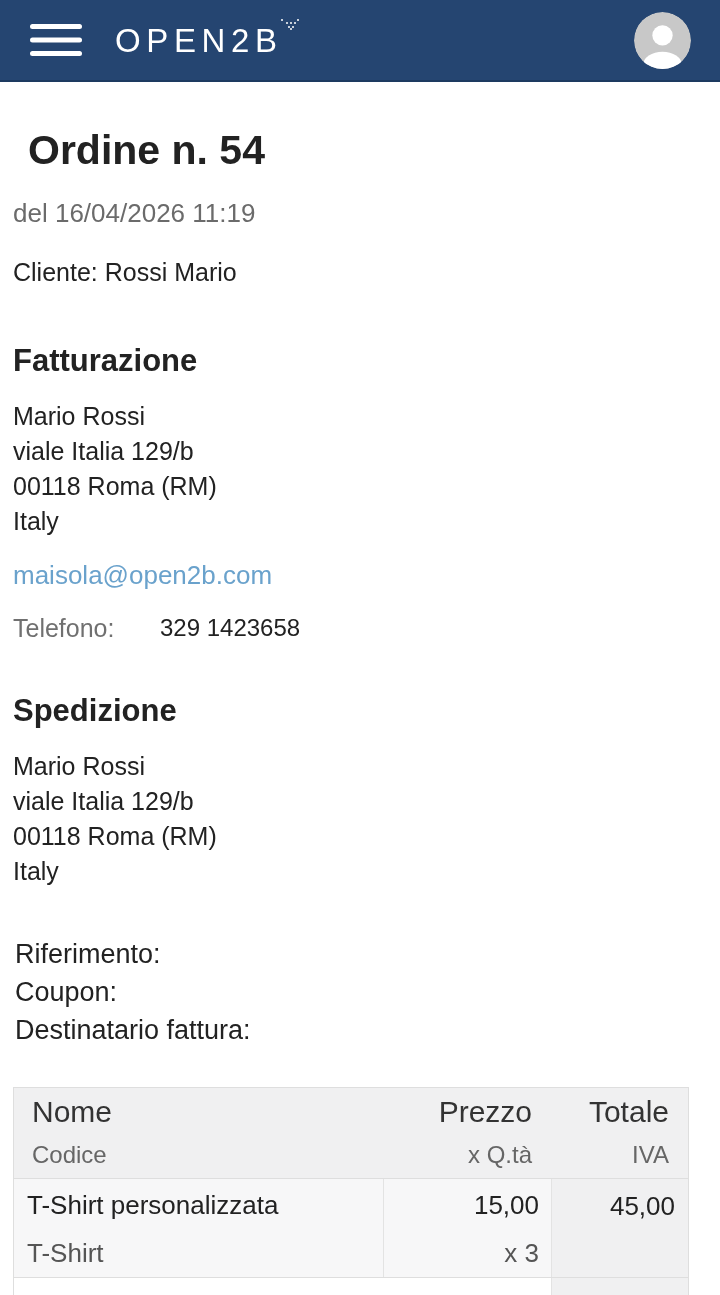 This screenshot has width=720, height=1295. I want to click on section-heading: Spedizione, so click(95, 711).